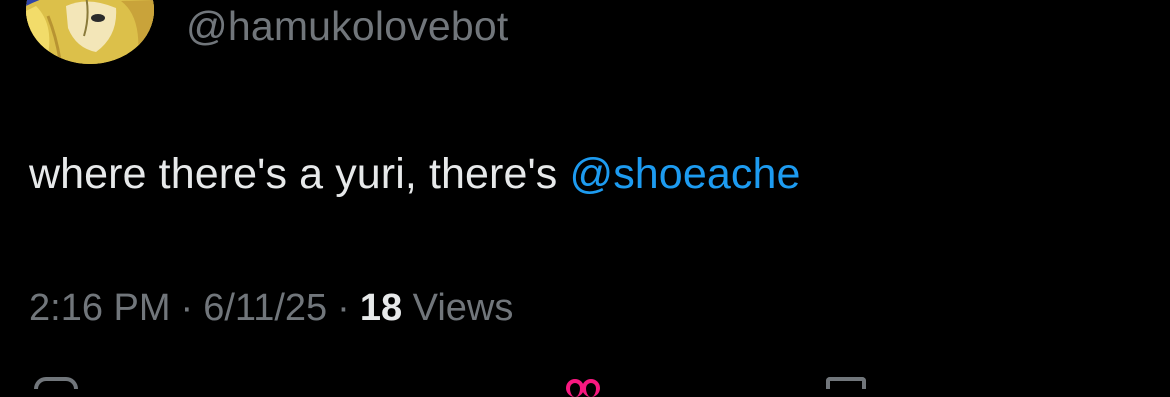 The width and height of the screenshot is (1170, 397). What do you see at coordinates (347, 26) in the screenshot?
I see `author-handle: @hamukolovebot` at bounding box center [347, 26].